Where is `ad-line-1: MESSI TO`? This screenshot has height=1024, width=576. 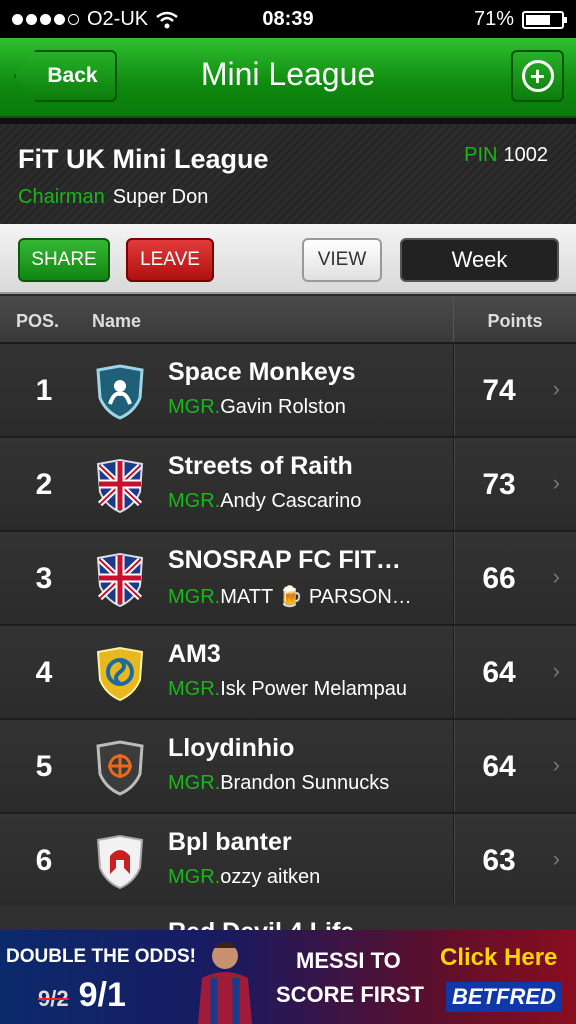
ad-line-1: MESSI TO is located at coordinates (348, 960).